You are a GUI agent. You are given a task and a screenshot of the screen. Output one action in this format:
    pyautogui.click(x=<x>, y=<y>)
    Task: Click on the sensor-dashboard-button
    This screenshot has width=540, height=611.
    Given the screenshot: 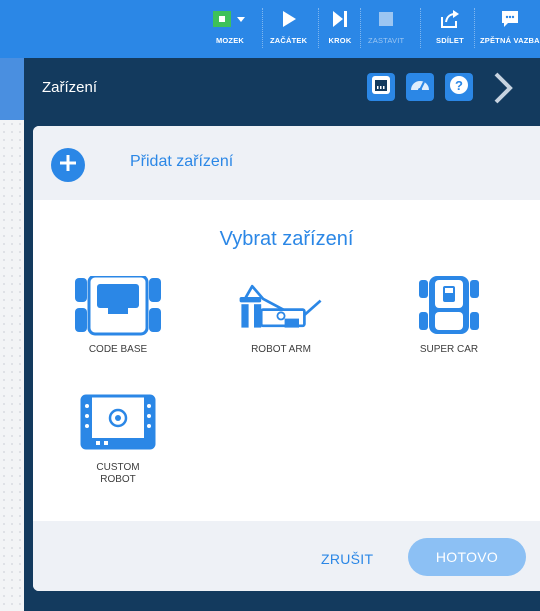 What is the action you would take?
    pyautogui.click(x=420, y=87)
    